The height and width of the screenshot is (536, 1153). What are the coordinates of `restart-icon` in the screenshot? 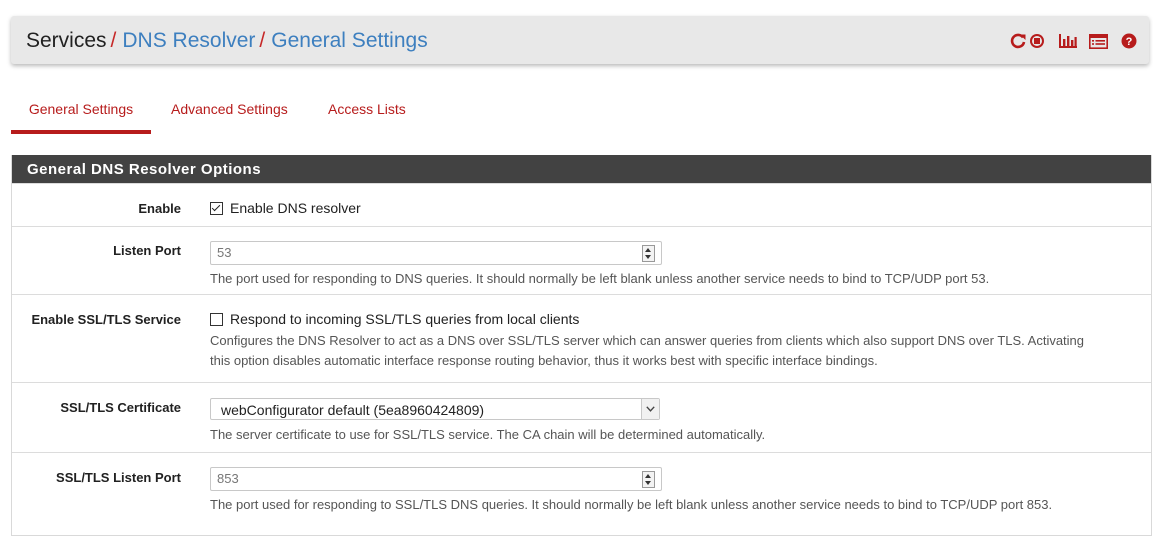 It's located at (1018, 41).